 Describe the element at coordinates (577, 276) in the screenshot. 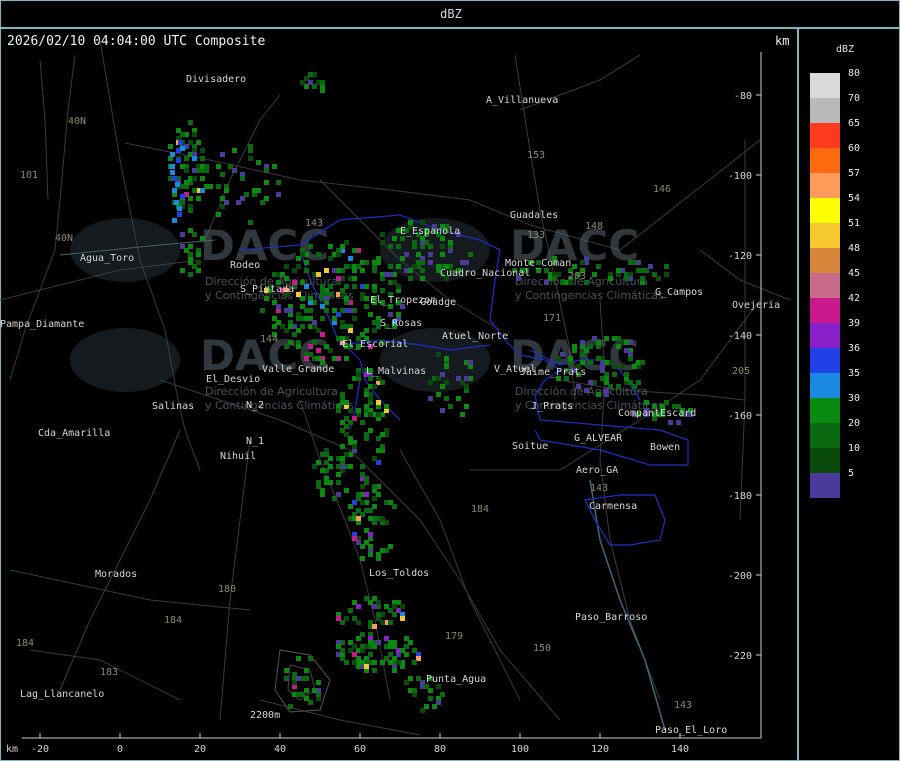

I see `route-number: 203` at that location.